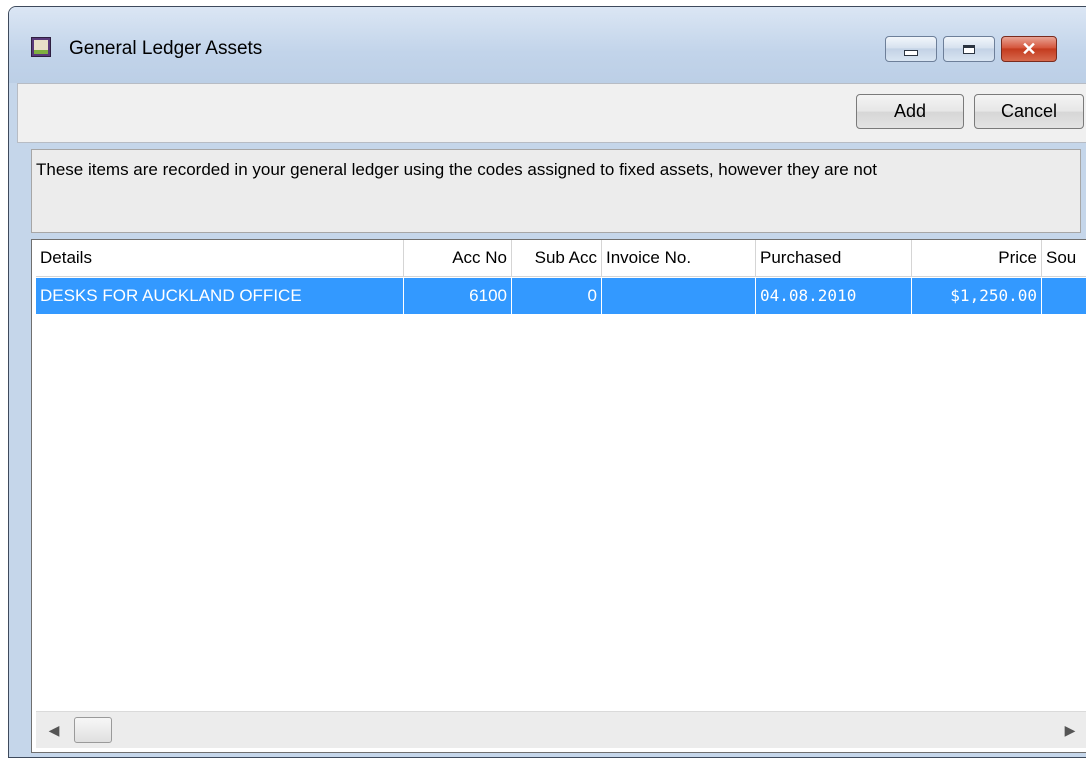 The height and width of the screenshot is (758, 1086). I want to click on column-header-source: Sou, so click(1064, 258).